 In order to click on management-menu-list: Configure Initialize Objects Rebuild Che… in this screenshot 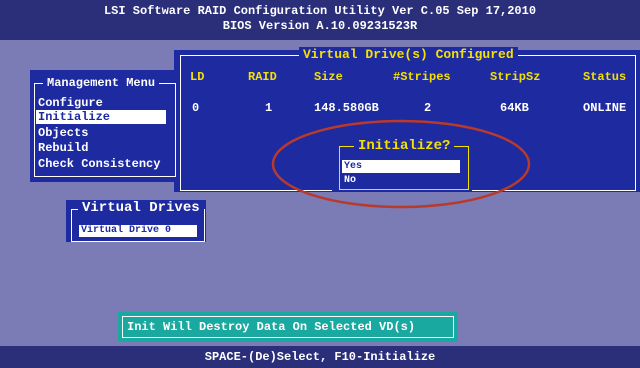, I will do `click(102, 136)`.